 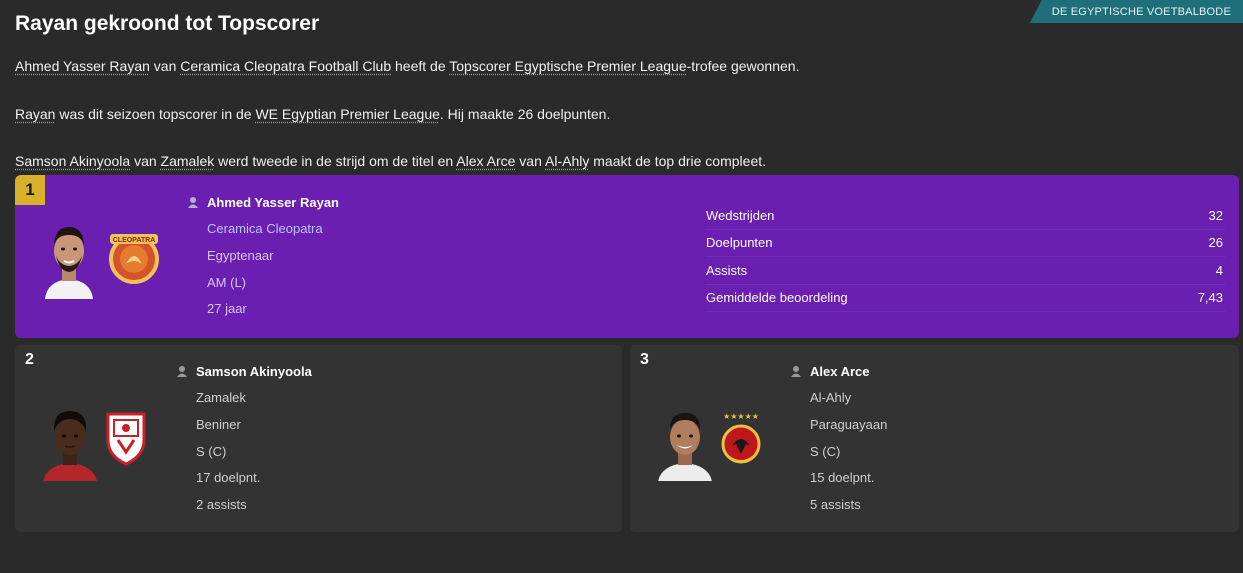 I want to click on page-title: Rayan gekroond tot Topscorer, so click(x=167, y=23).